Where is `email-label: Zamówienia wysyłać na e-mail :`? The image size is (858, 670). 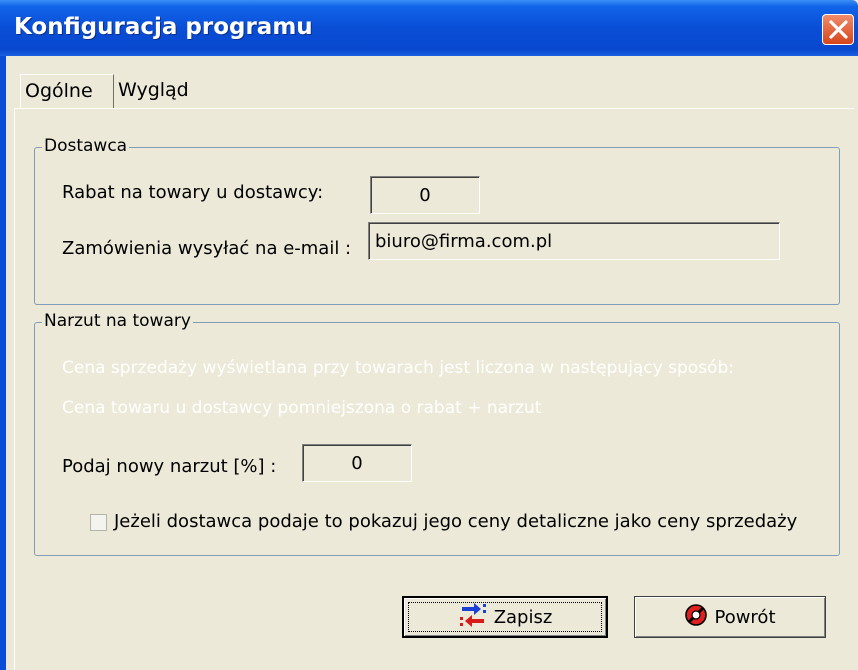 email-label: Zamówienia wysyłać na e-mail : is located at coordinates (207, 248).